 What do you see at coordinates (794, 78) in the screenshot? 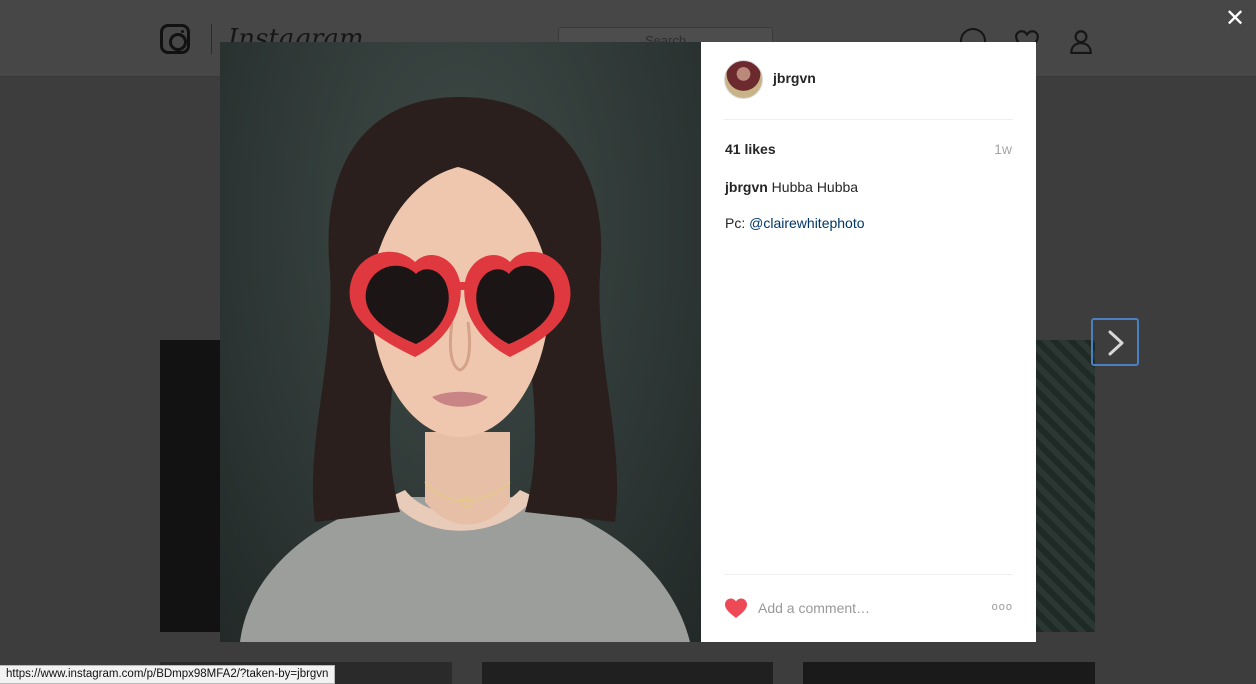
I see `post-author-username: jbrgvn` at bounding box center [794, 78].